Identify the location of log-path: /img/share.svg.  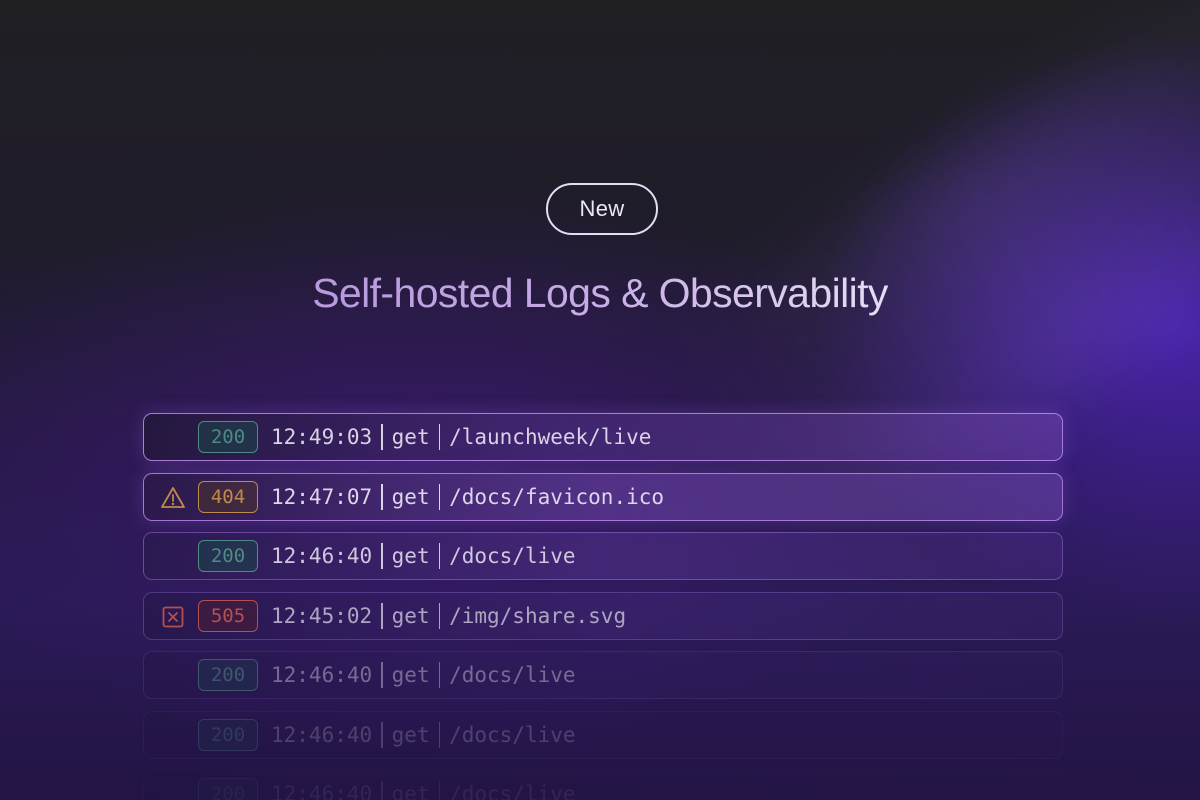
(538, 615).